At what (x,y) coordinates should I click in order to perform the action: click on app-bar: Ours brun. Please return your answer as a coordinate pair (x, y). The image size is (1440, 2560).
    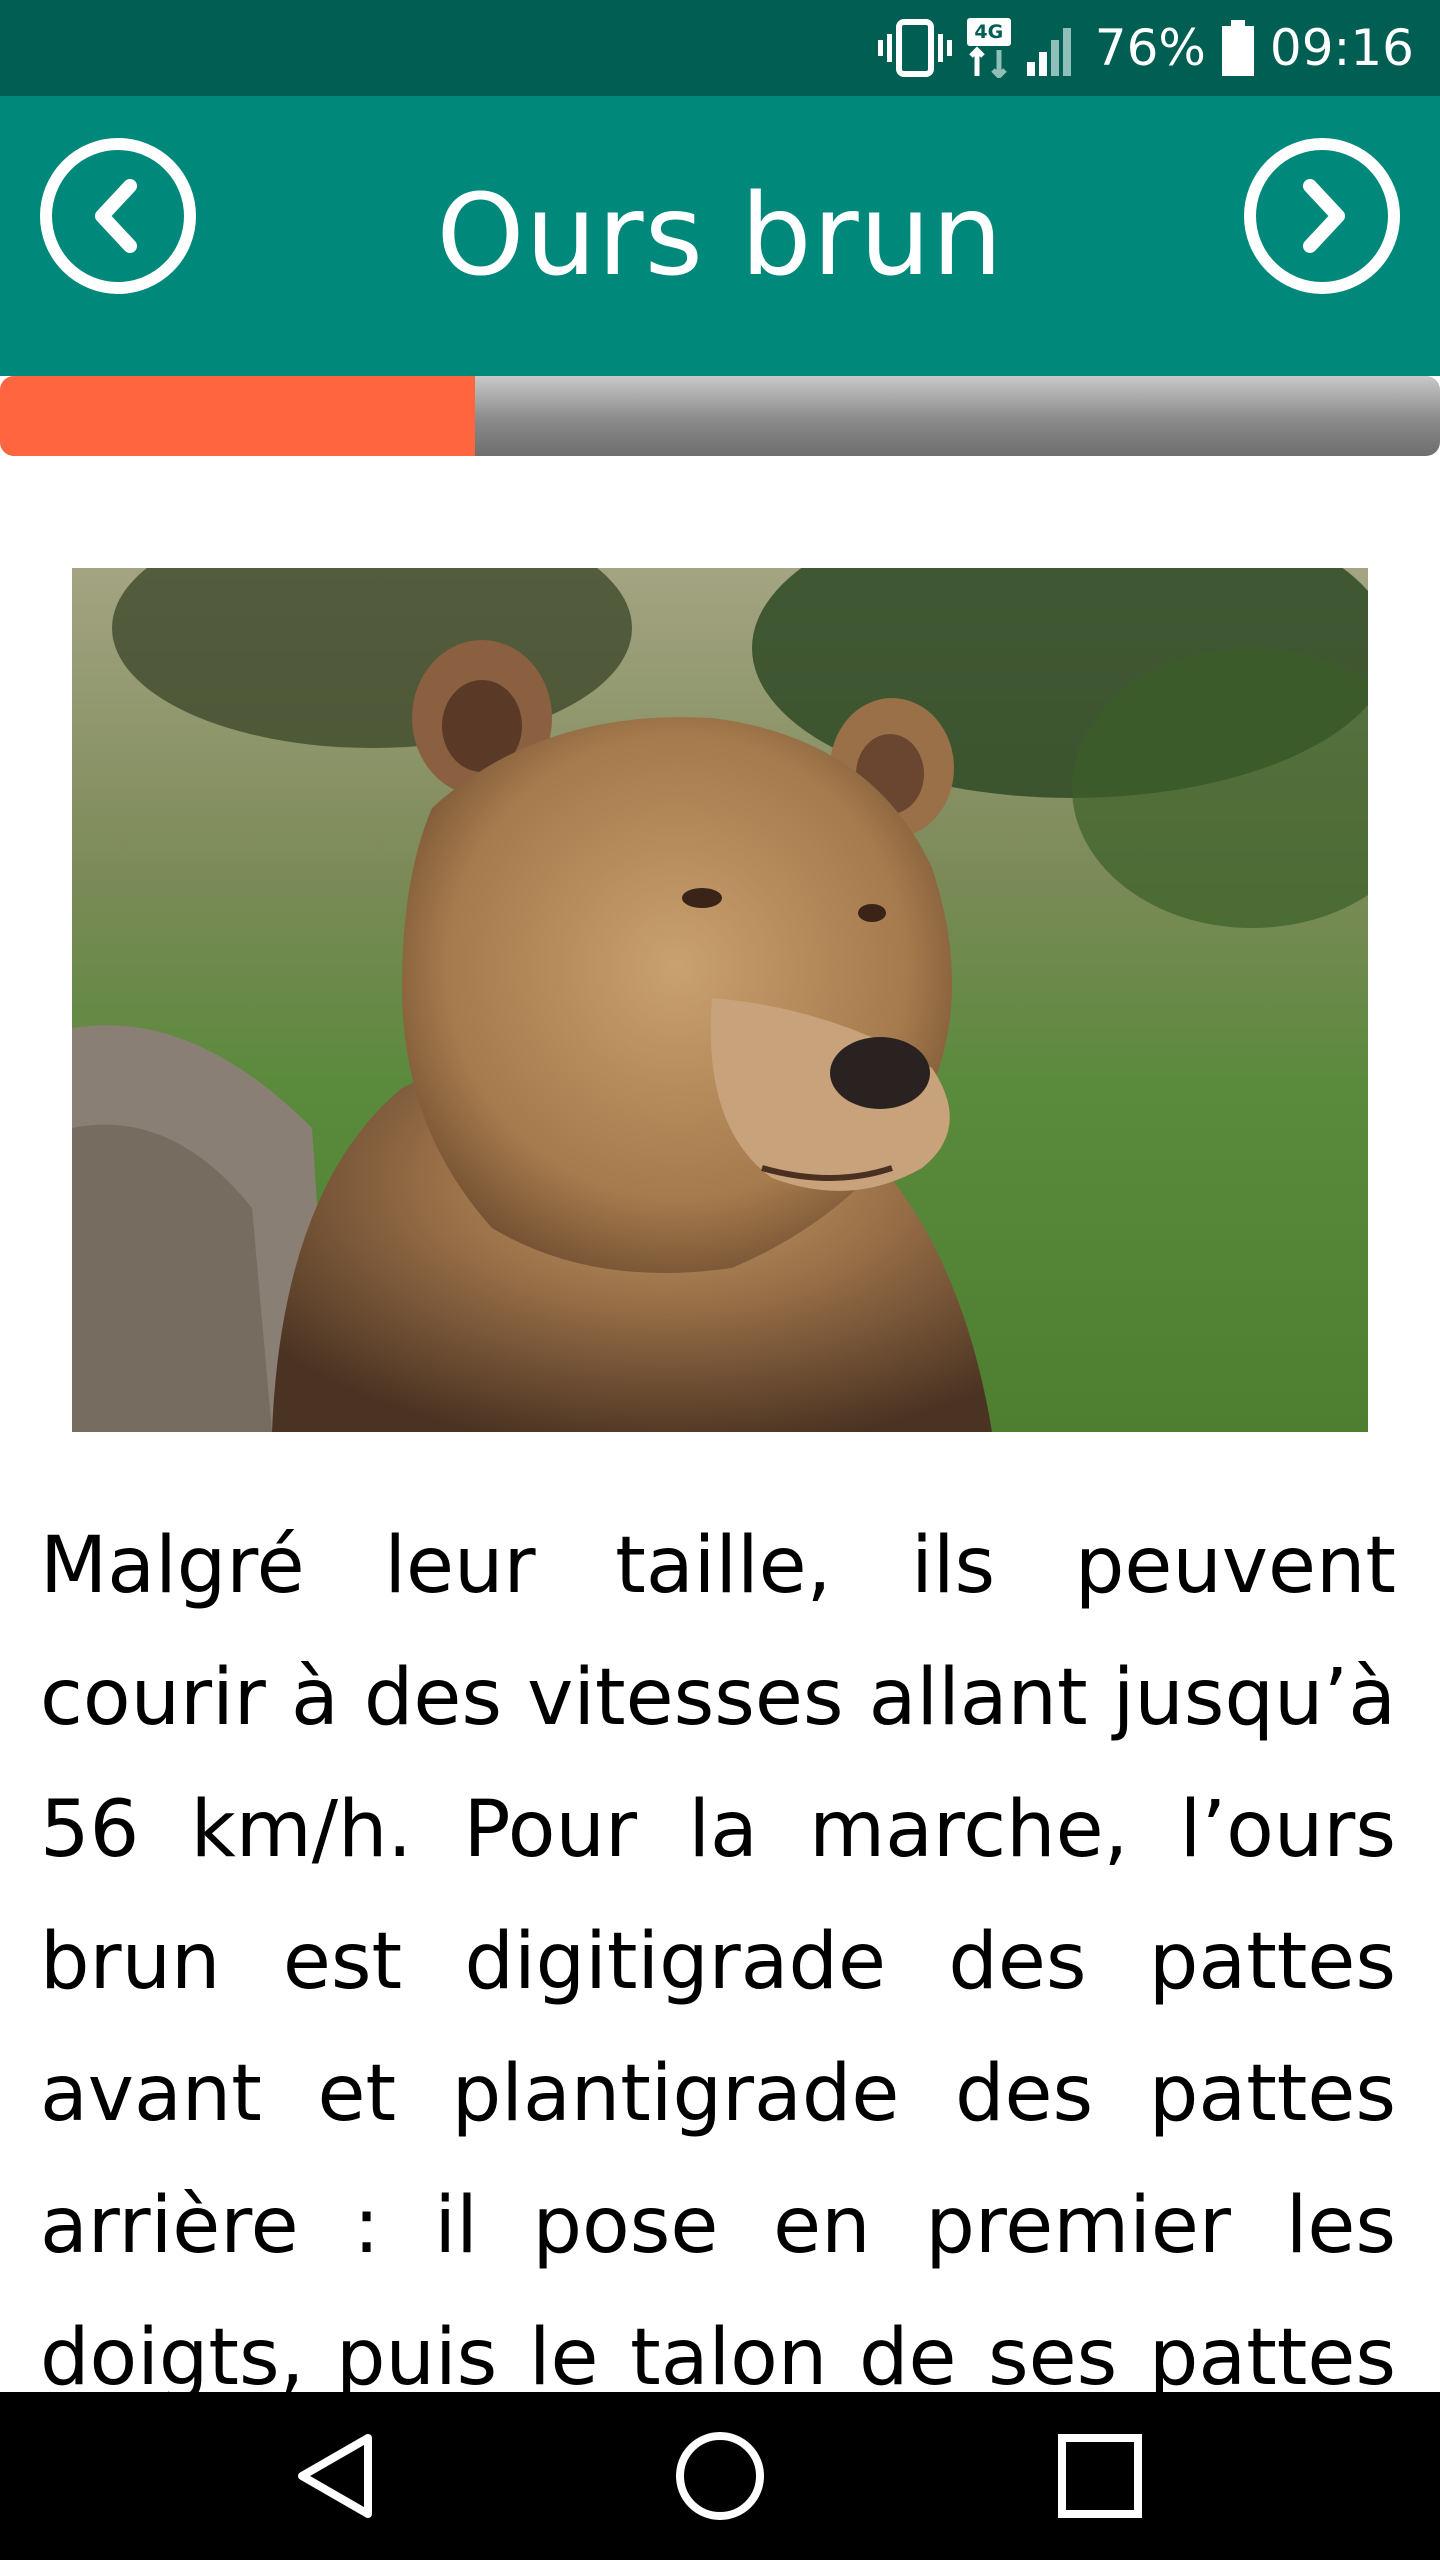
    Looking at the image, I should click on (720, 236).